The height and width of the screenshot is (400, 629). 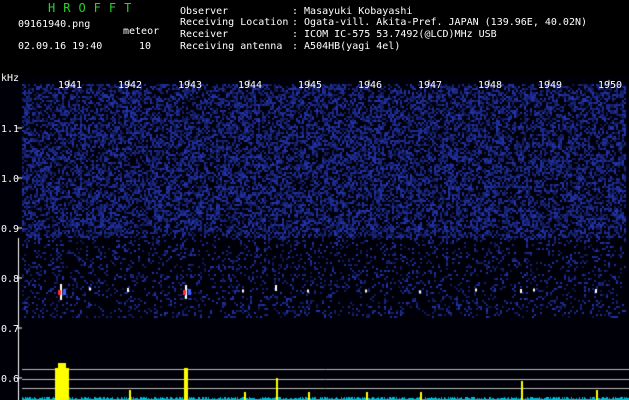 I want to click on observer-label: Observer, so click(x=204, y=11).